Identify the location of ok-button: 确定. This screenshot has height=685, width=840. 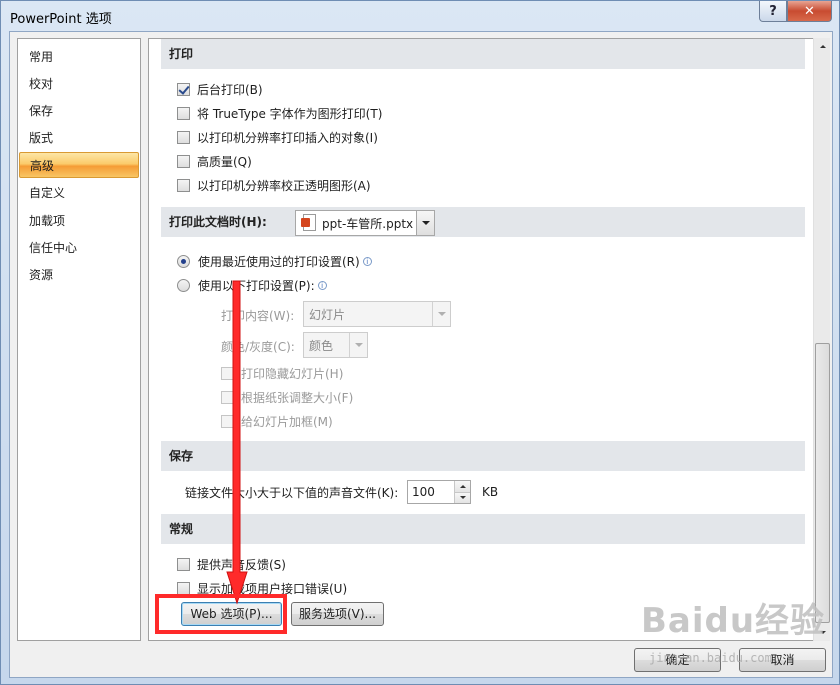
(677, 660).